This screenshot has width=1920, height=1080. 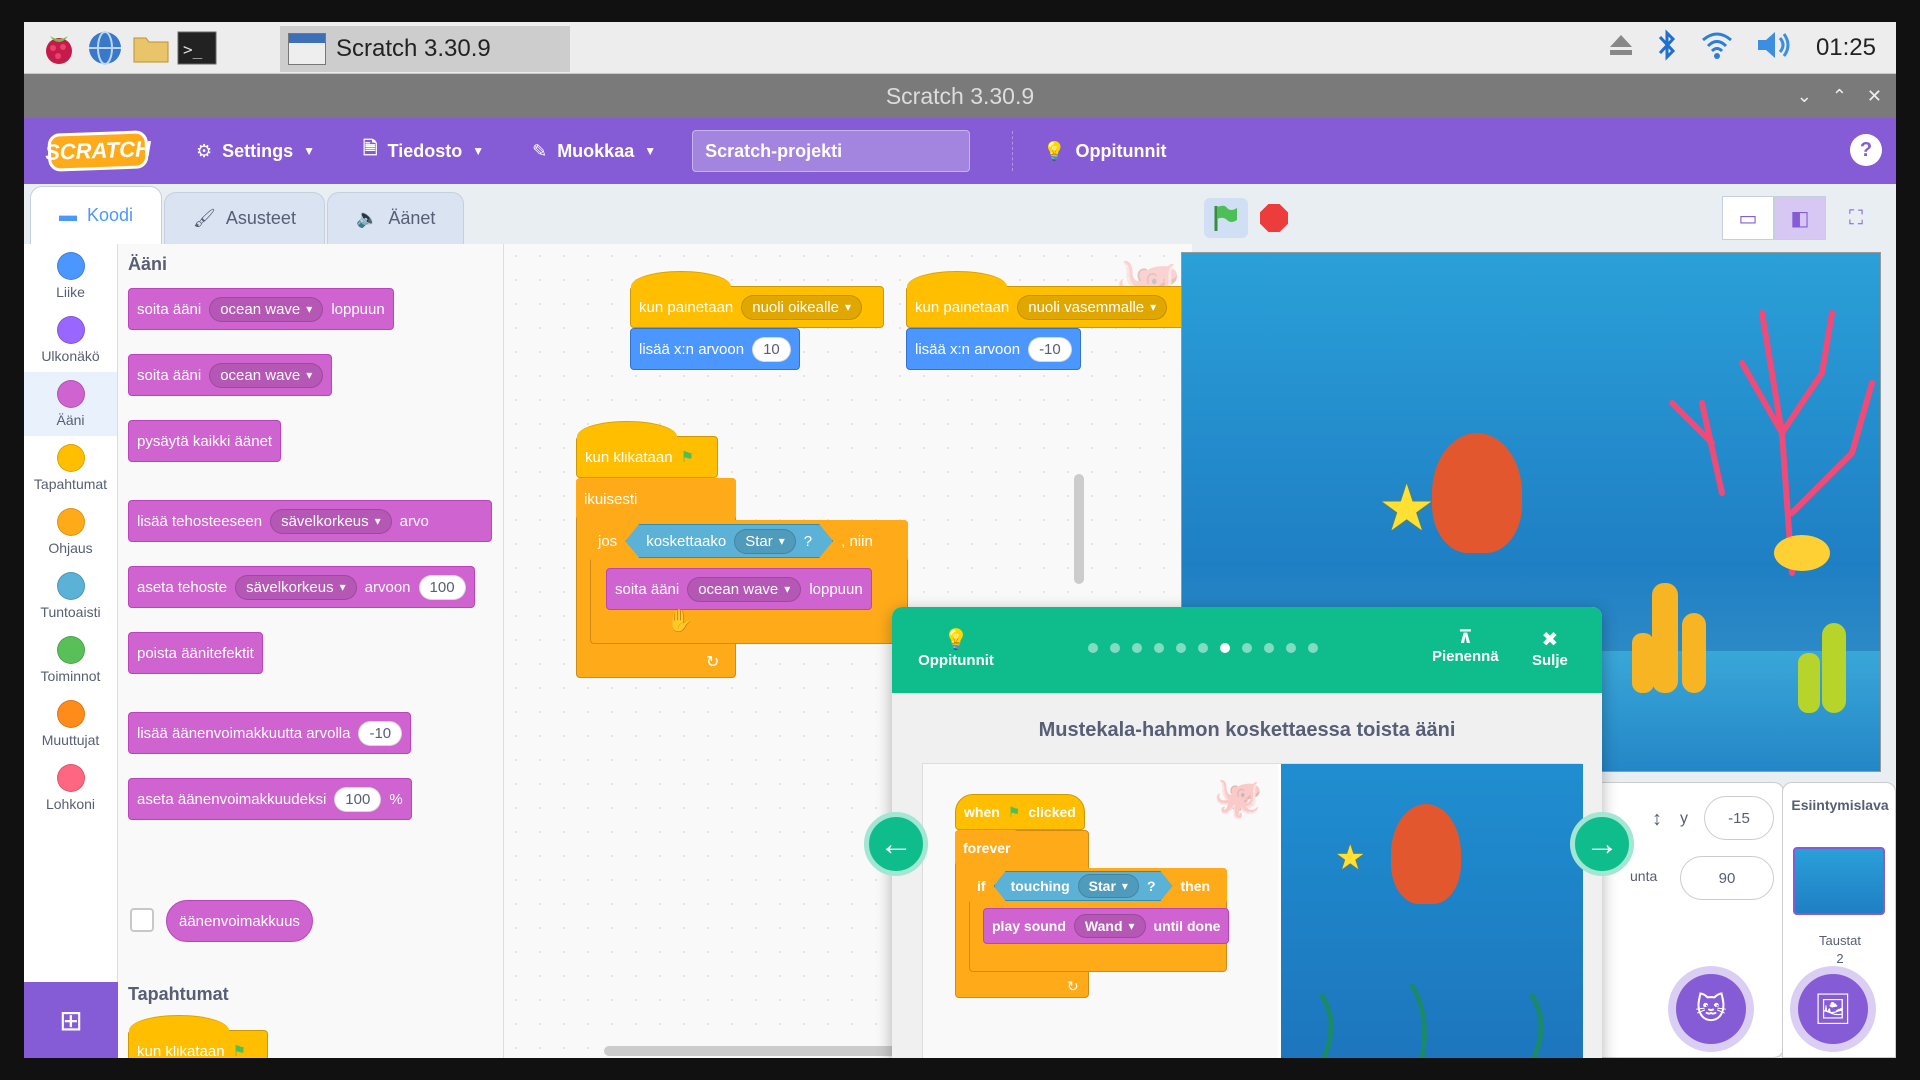 What do you see at coordinates (255, 151) in the screenshot?
I see `settings-menu: ⚙ Settings ▼` at bounding box center [255, 151].